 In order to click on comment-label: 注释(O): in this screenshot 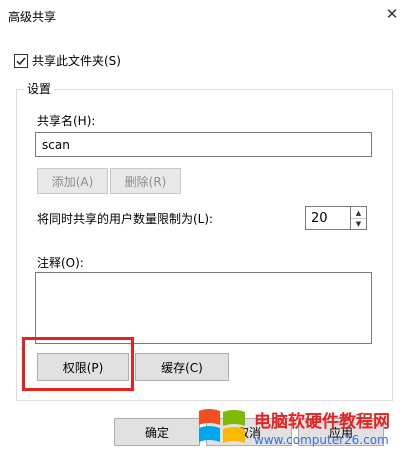, I will do `click(60, 263)`.